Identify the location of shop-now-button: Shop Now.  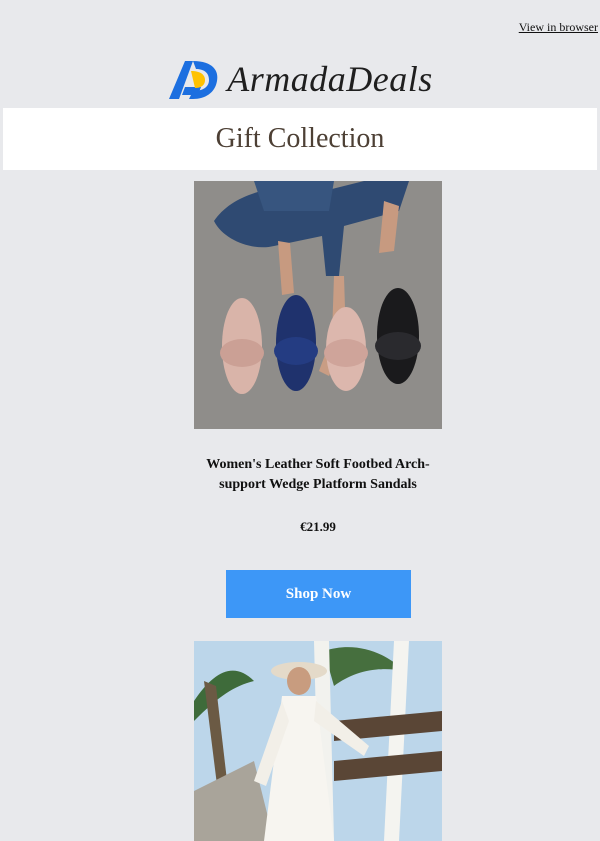
(318, 594).